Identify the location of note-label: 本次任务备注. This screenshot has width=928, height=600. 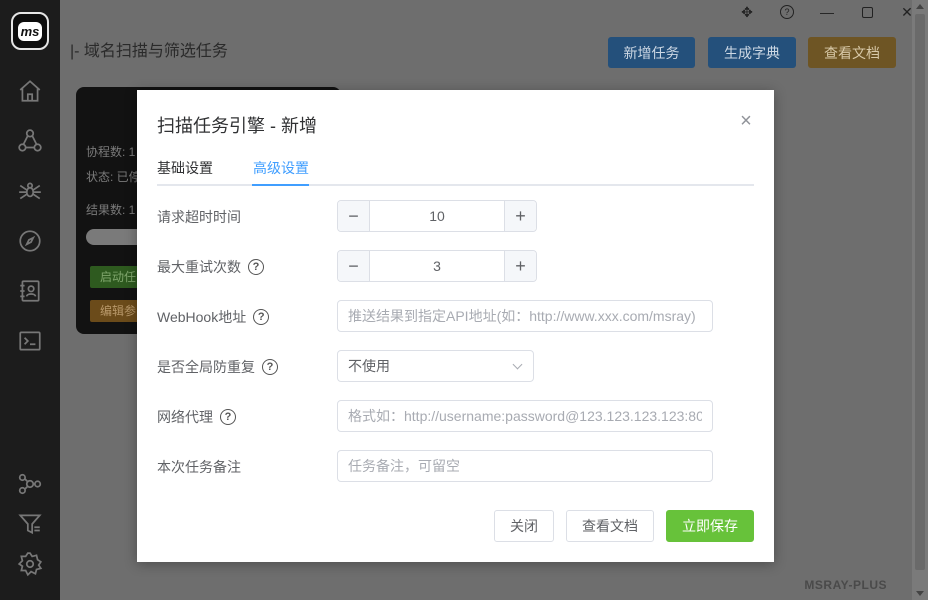
(199, 467).